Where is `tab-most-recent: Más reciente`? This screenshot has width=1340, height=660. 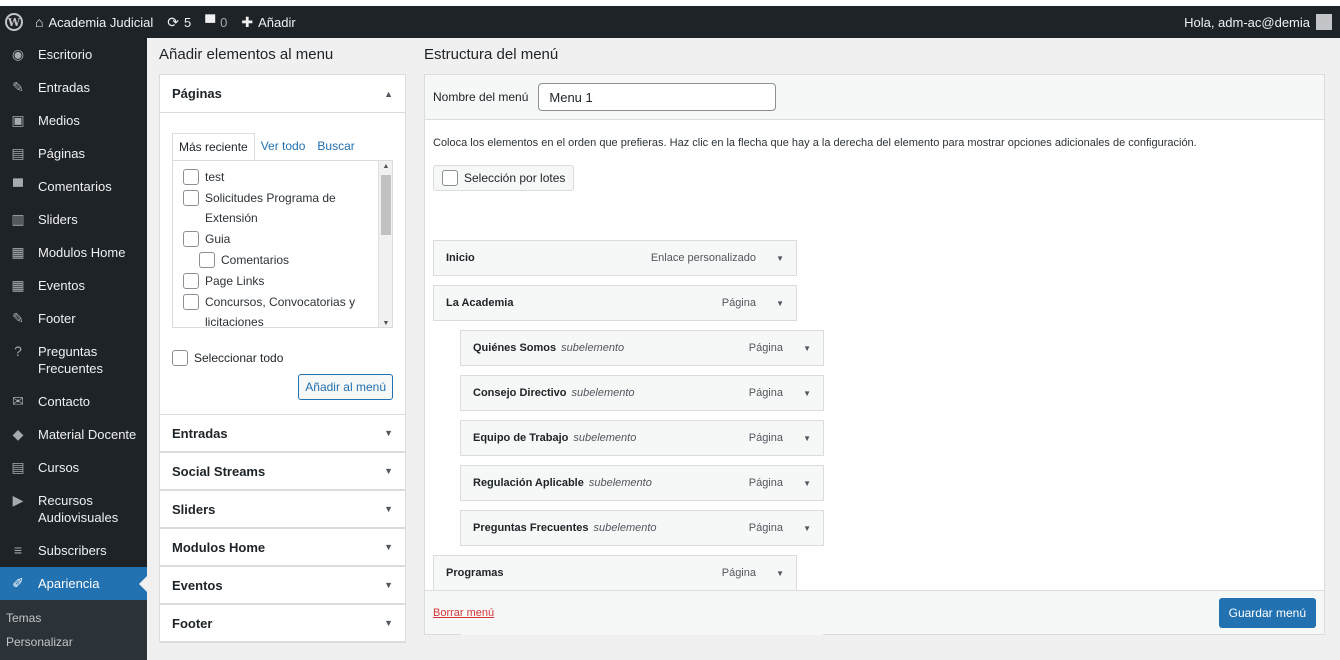 tab-most-recent: Más reciente is located at coordinates (213, 147).